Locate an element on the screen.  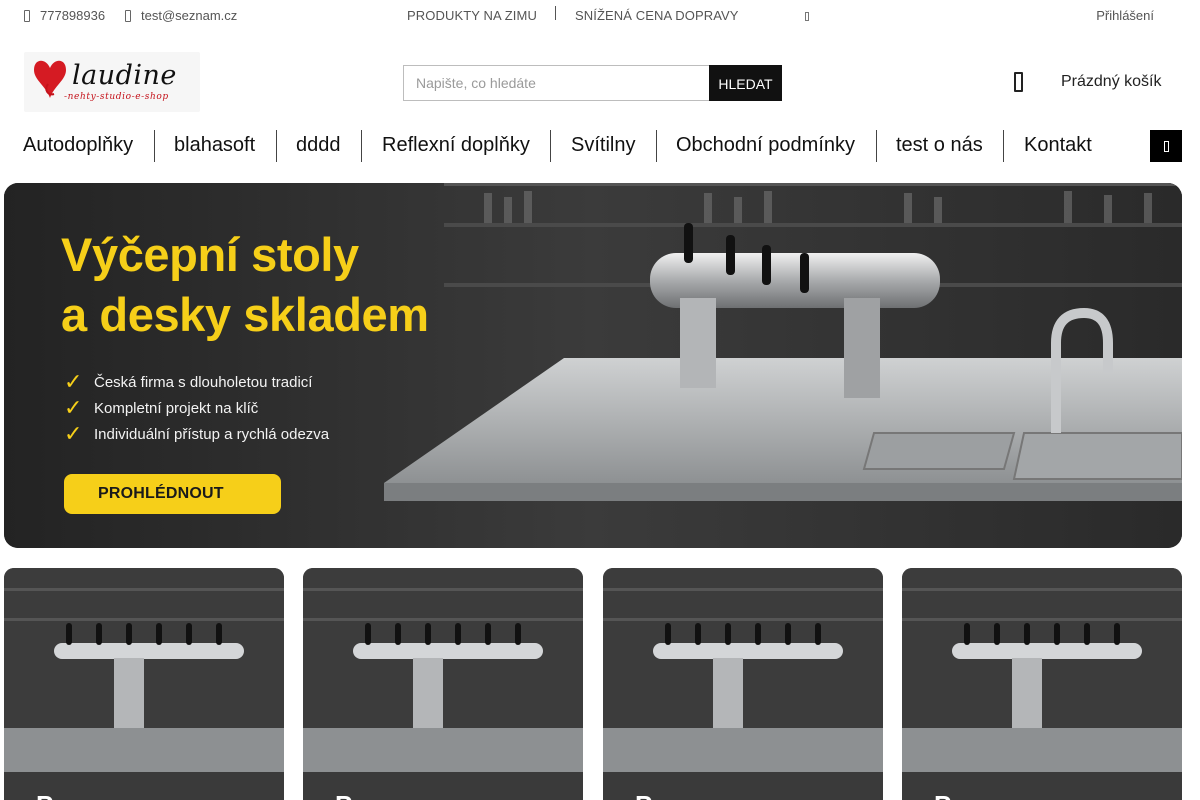
link-winter-products: PRODUKTY NA ZIMU is located at coordinates (472, 15).